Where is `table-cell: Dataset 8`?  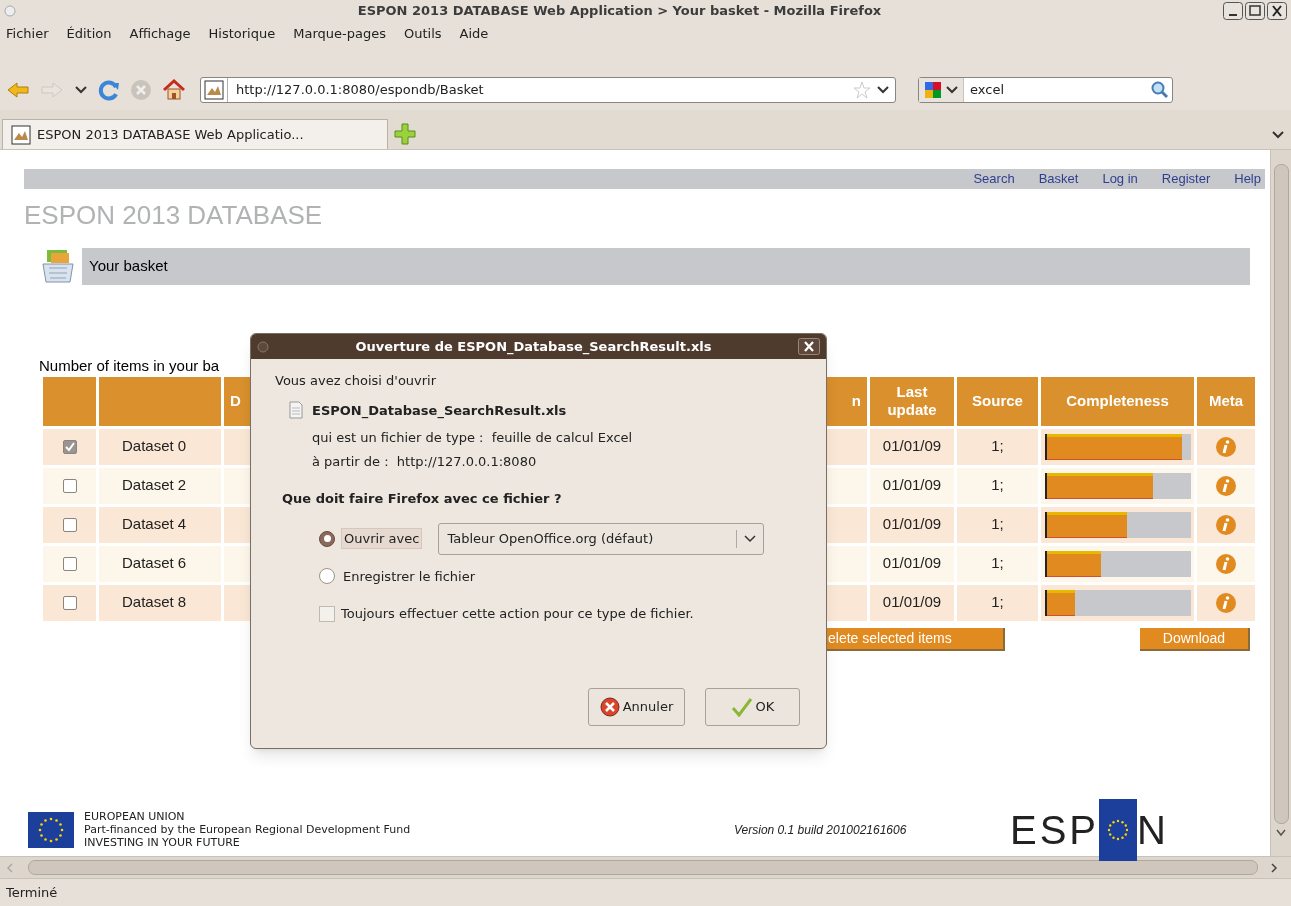 table-cell: Dataset 8 is located at coordinates (160, 602).